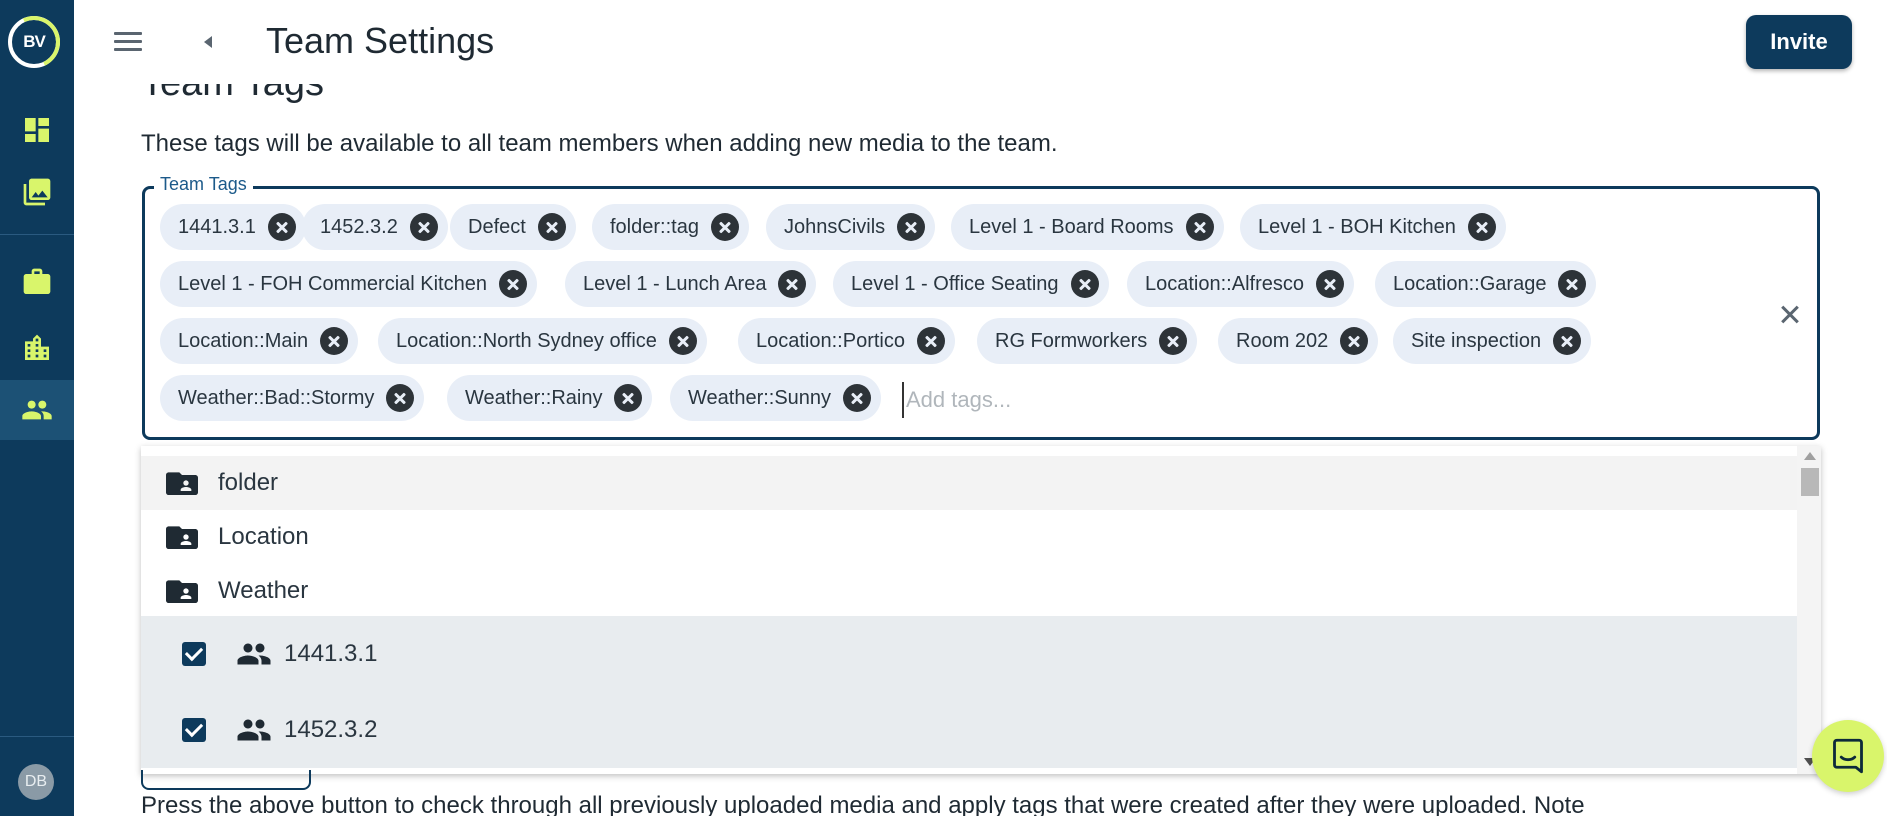  I want to click on tag-chip: Location::North Sydney office, so click(542, 341).